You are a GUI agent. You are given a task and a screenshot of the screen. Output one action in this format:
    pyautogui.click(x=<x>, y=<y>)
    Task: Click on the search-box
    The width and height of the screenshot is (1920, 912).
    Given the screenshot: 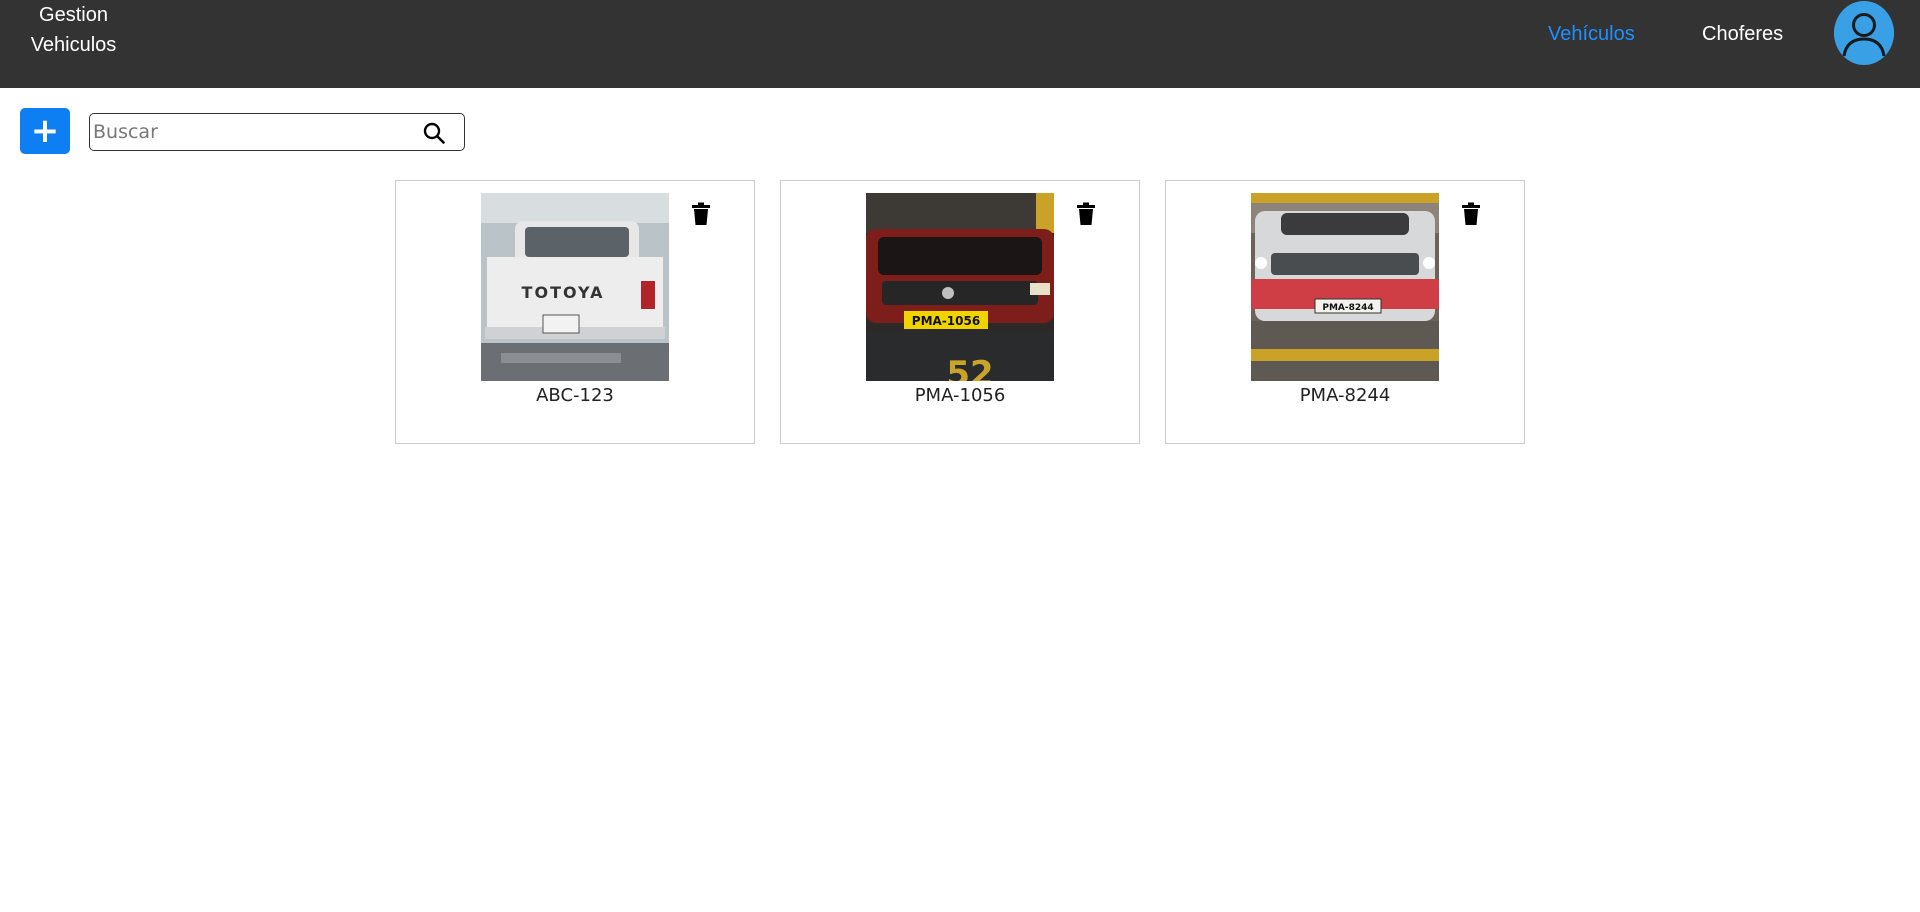 What is the action you would take?
    pyautogui.click(x=277, y=132)
    